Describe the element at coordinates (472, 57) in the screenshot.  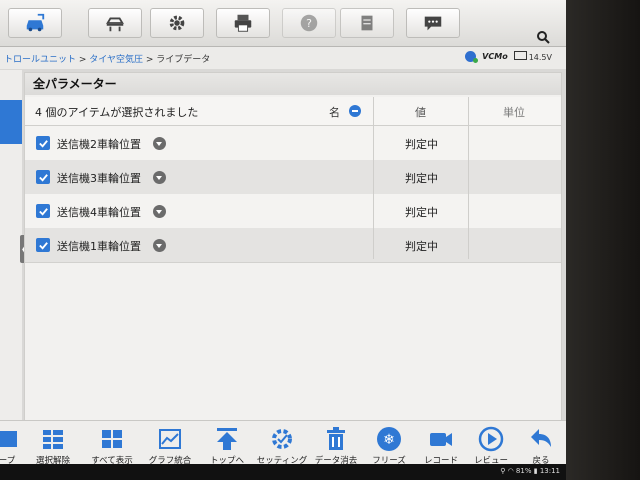
I see `network-globe-icon` at that location.